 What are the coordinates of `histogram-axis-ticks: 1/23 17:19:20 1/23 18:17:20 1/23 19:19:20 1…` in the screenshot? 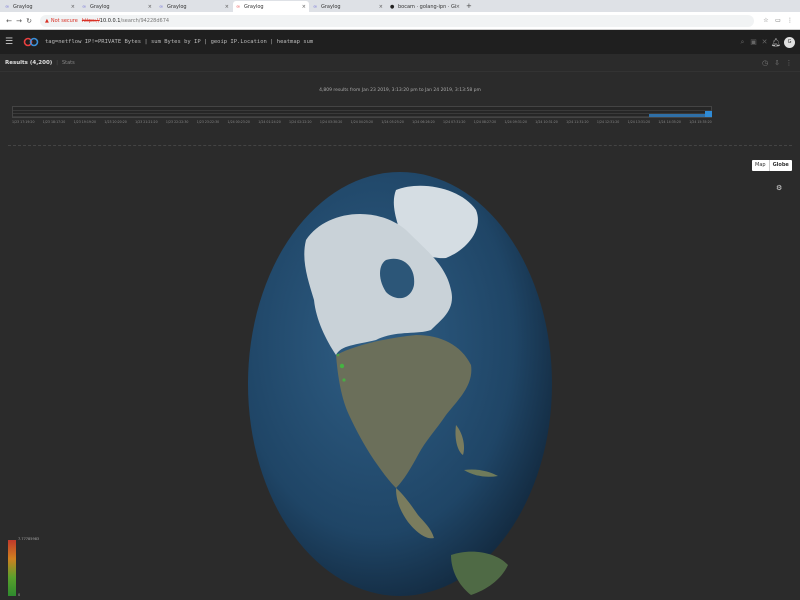 It's located at (362, 123).